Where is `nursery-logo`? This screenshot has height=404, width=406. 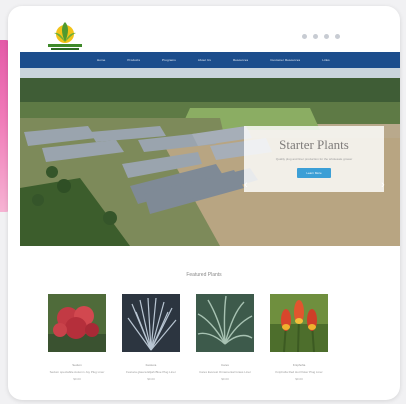 nursery-logo is located at coordinates (65, 36).